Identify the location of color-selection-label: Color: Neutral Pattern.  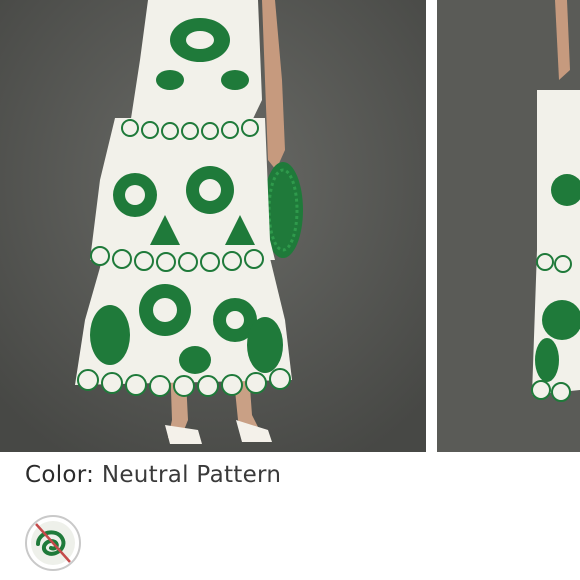
(153, 475).